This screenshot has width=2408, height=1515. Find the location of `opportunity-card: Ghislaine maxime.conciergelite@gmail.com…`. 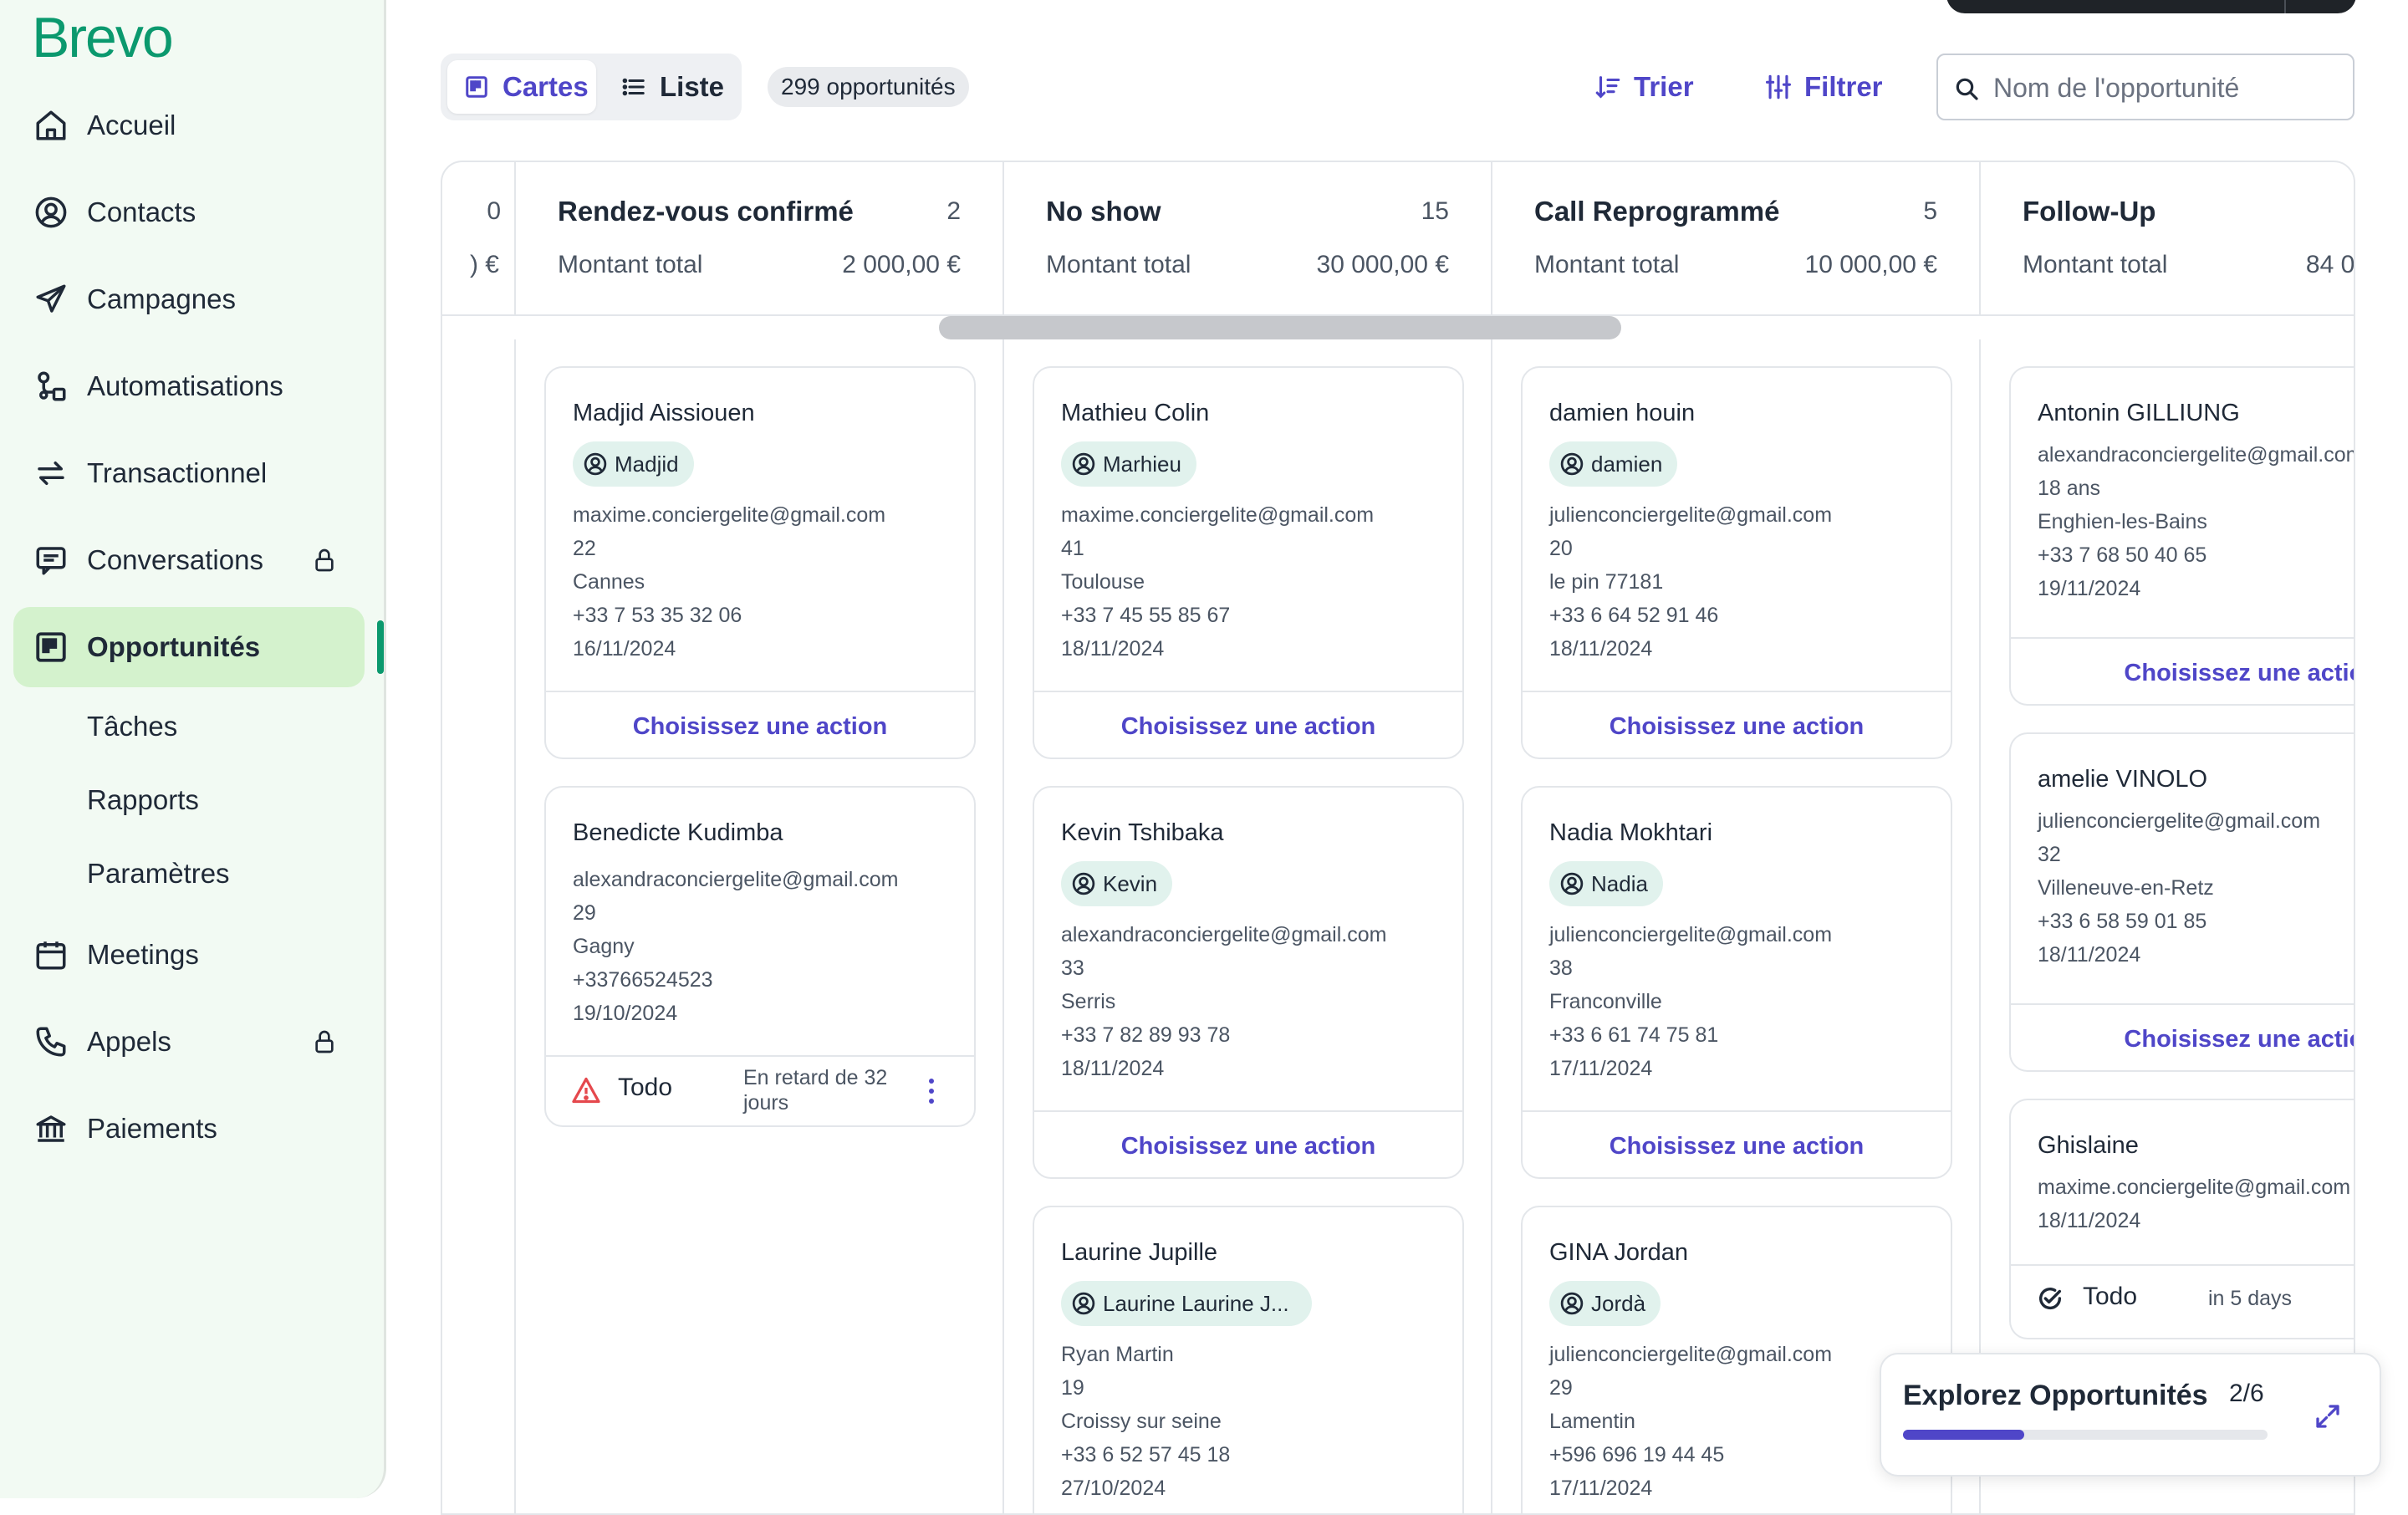

opportunity-card: Ghislaine maxime.conciergelite@gmail.com… is located at coordinates (2182, 1219).